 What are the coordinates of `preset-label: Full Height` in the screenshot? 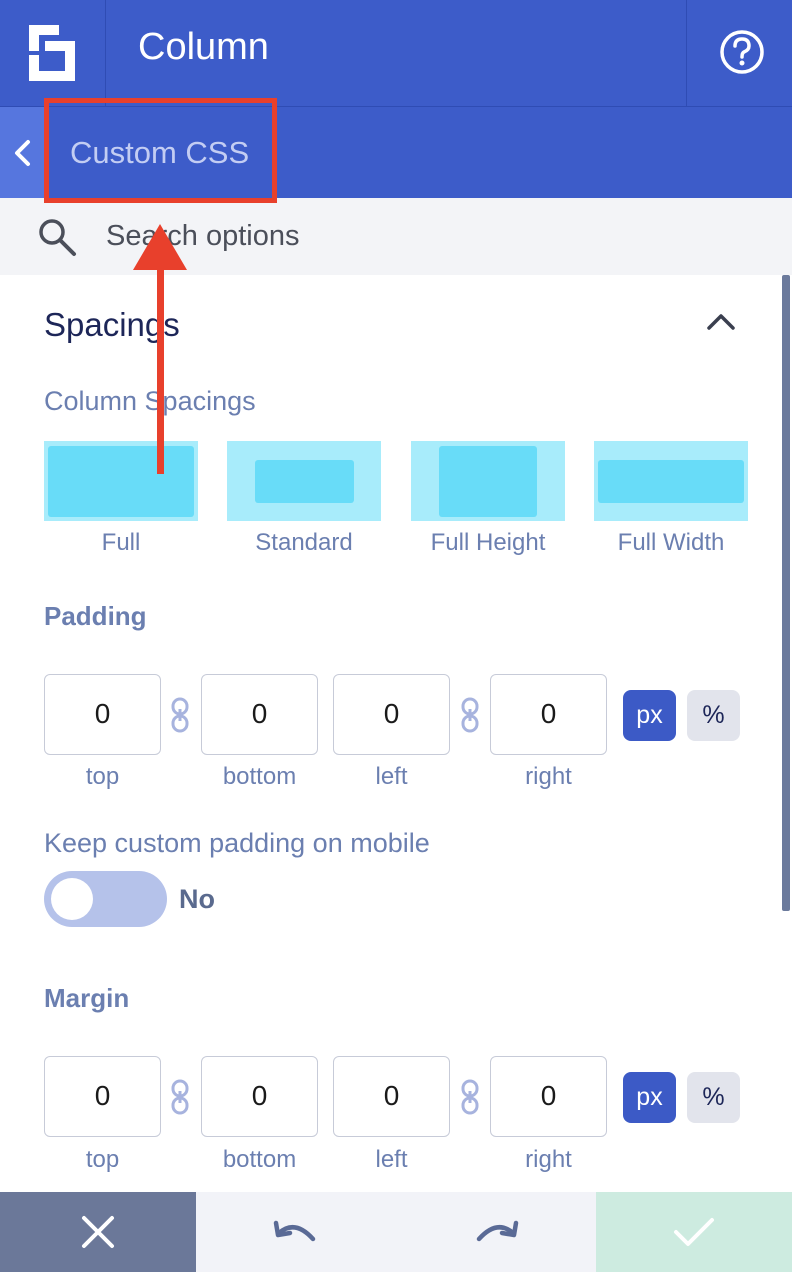 It's located at (488, 542).